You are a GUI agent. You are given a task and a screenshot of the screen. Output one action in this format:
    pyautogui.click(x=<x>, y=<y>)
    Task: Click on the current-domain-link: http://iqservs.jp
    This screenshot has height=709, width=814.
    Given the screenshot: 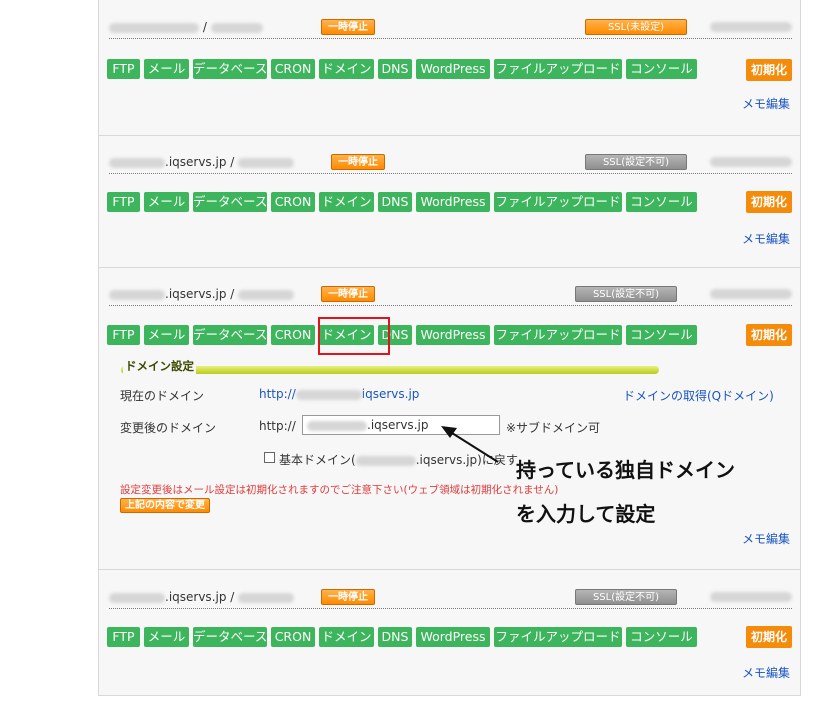 What is the action you would take?
    pyautogui.click(x=339, y=394)
    